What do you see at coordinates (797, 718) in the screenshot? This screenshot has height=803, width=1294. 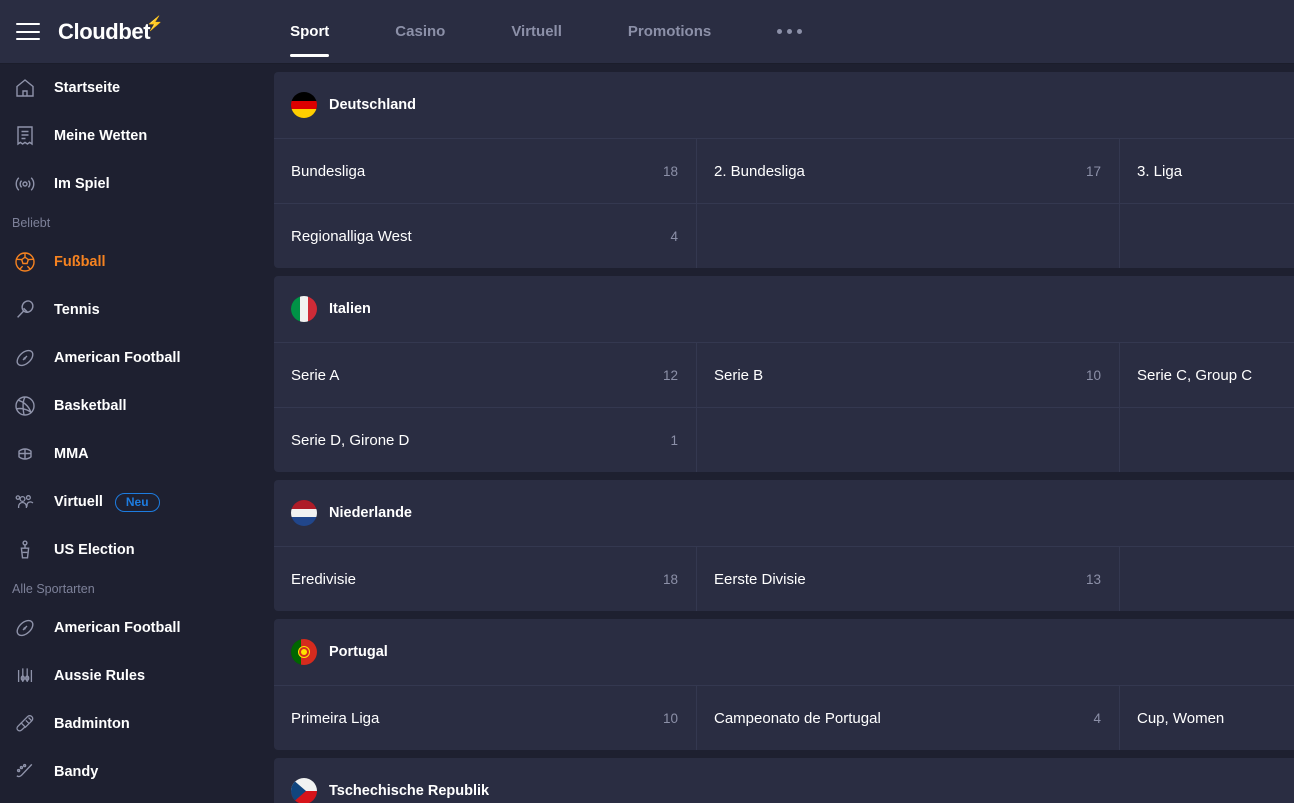 I see `league-name: Campeonato de Portugal` at bounding box center [797, 718].